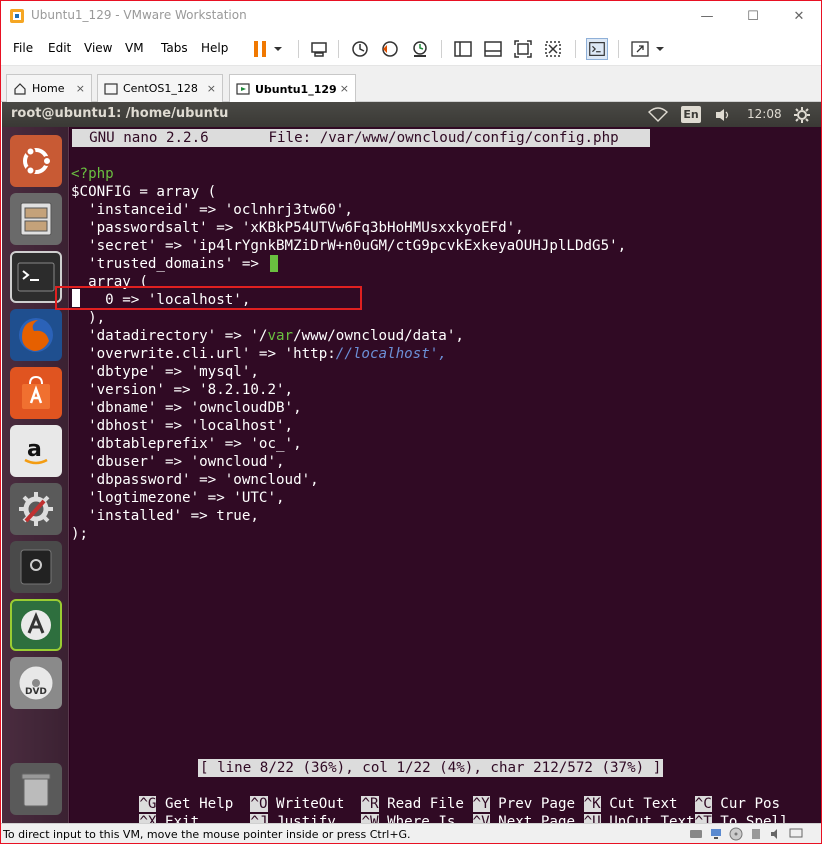 This screenshot has height=844, width=822. What do you see at coordinates (314, 818) in the screenshot?
I see `shortcut-label: Justify` at bounding box center [314, 818].